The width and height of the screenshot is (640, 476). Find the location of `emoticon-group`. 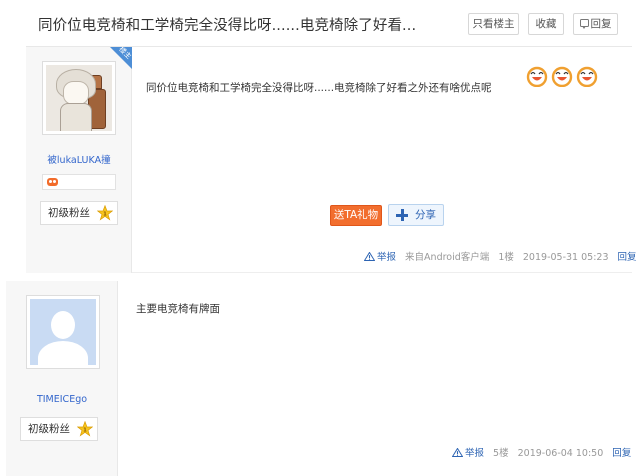

emoticon-group is located at coordinates (563, 77).